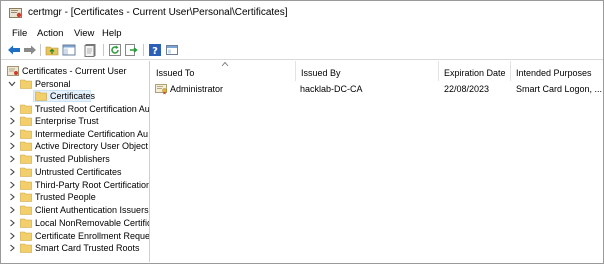  What do you see at coordinates (92, 223) in the screenshot?
I see `tree-item-label: Local NonRemovable Certific` at bounding box center [92, 223].